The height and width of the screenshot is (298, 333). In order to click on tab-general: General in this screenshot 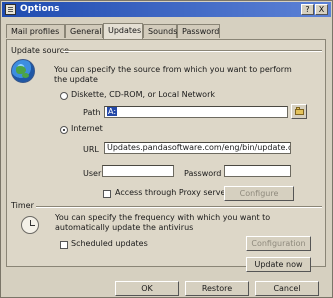, I will do `click(84, 31)`.